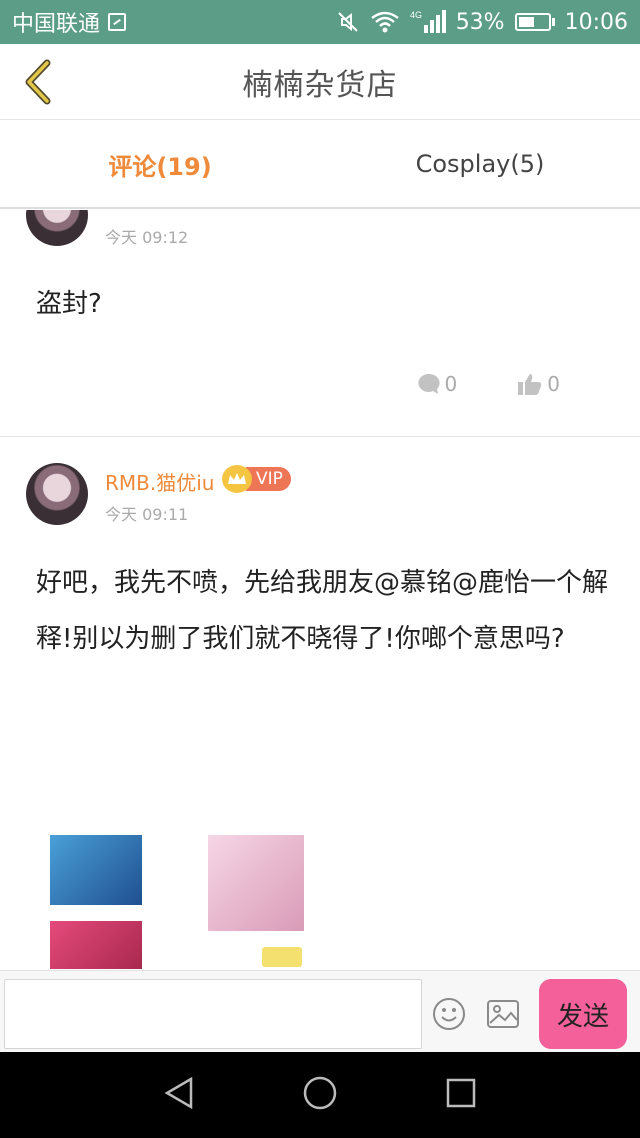  Describe the element at coordinates (385, 22) in the screenshot. I see `wifi-icon` at that location.